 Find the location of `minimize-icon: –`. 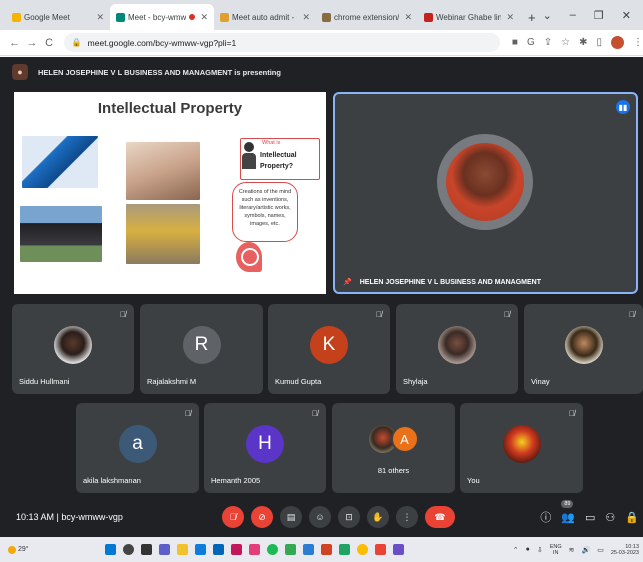

minimize-icon: – is located at coordinates (573, 15).